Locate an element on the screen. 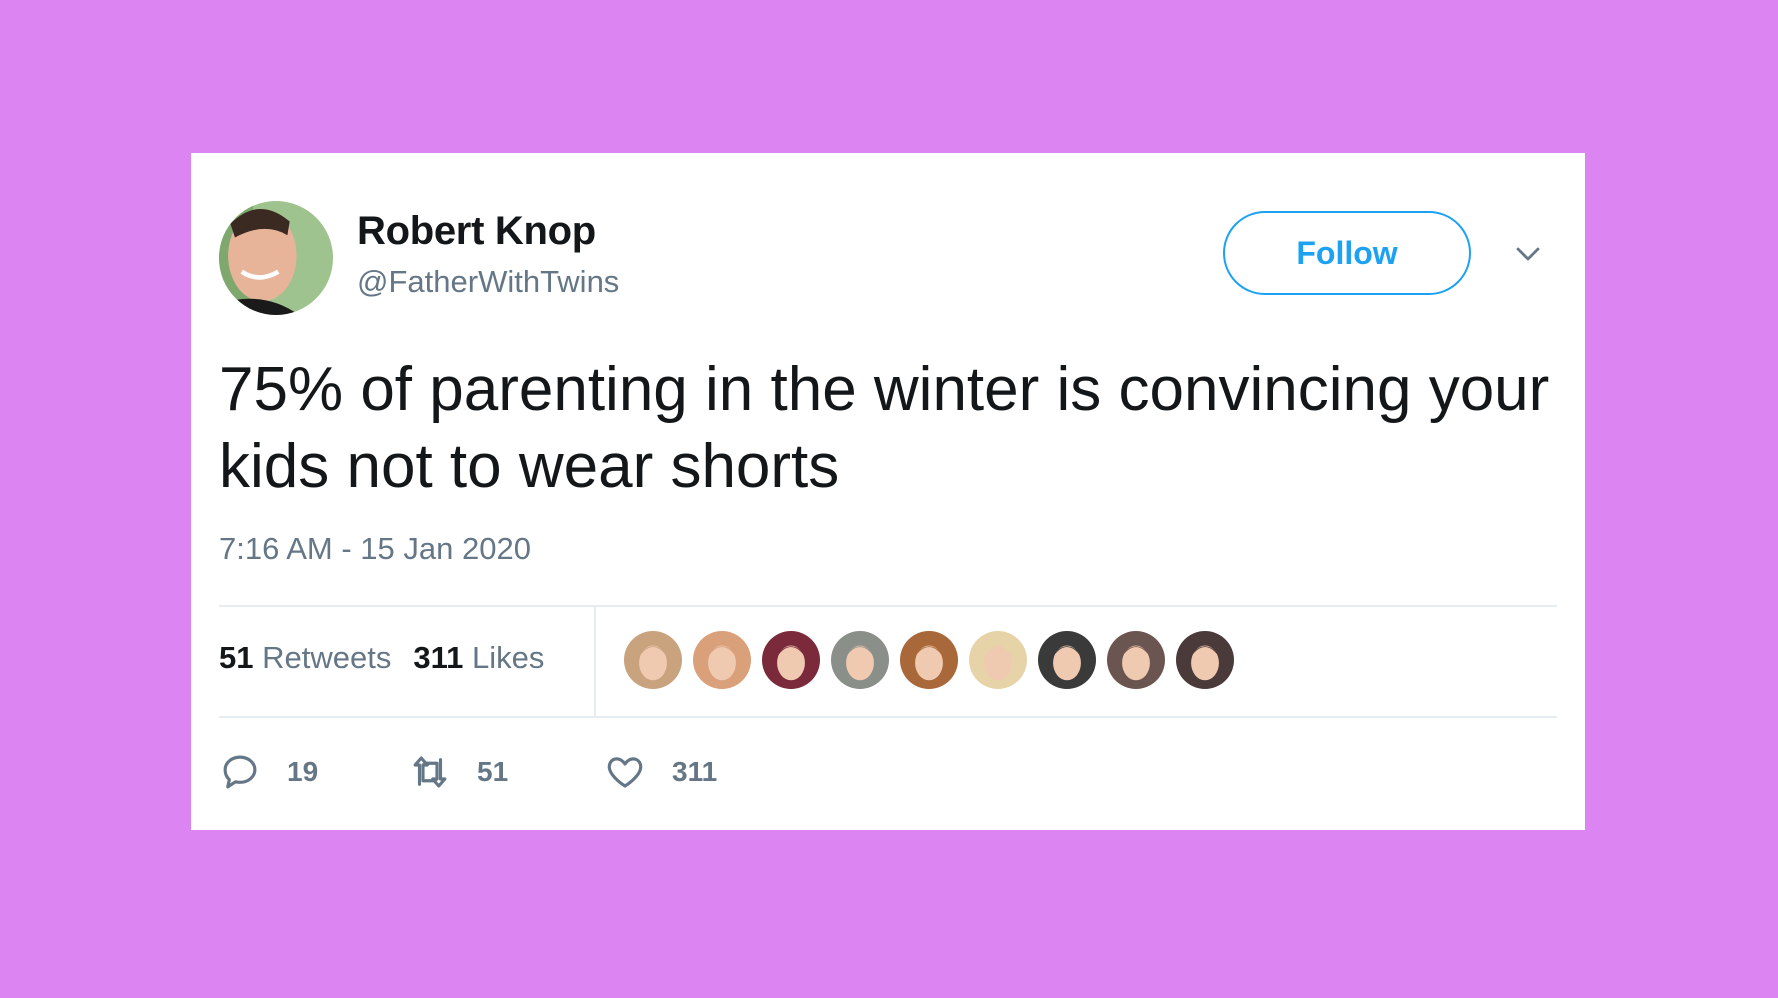 The height and width of the screenshot is (998, 1778). reply-button: 19 is located at coordinates (314, 772).